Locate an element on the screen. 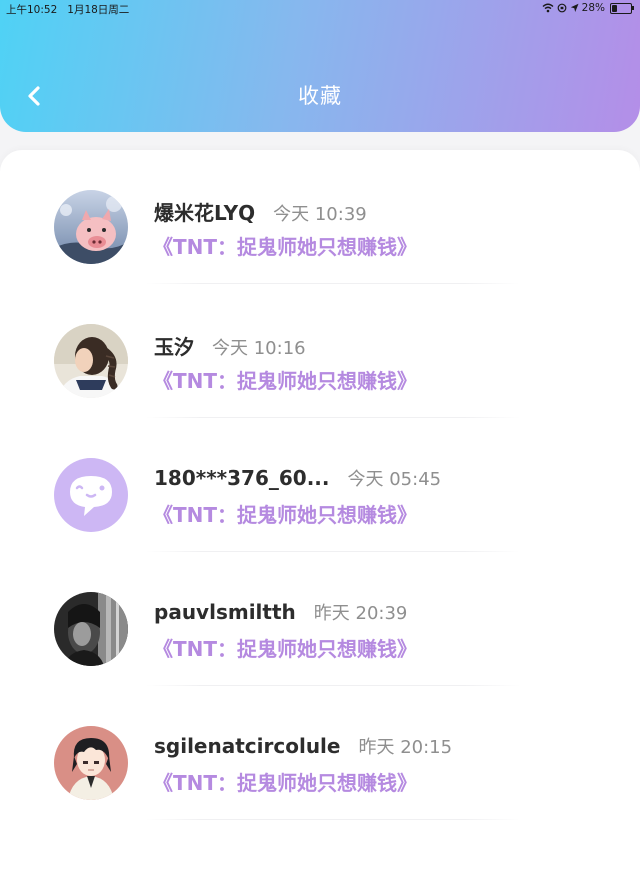 The height and width of the screenshot is (870, 640). default-chat-avatar-icon is located at coordinates (91, 495).